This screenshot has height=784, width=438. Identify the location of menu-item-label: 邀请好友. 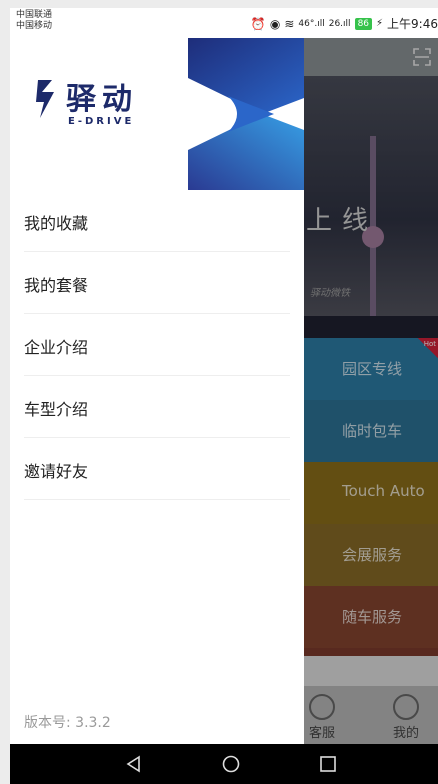
(56, 471).